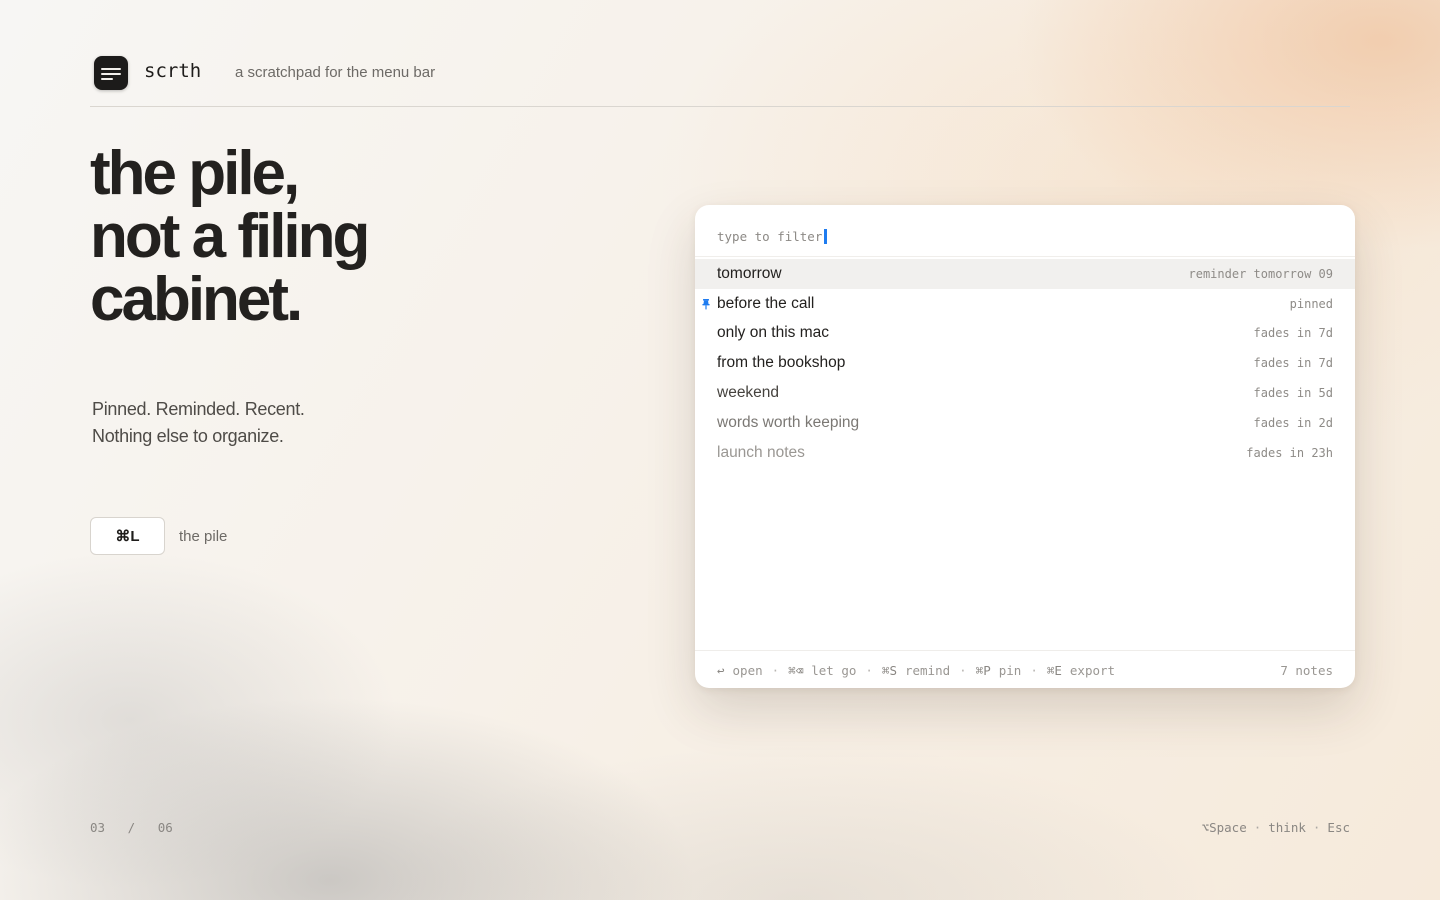  I want to click on page-current: 03, so click(98, 827).